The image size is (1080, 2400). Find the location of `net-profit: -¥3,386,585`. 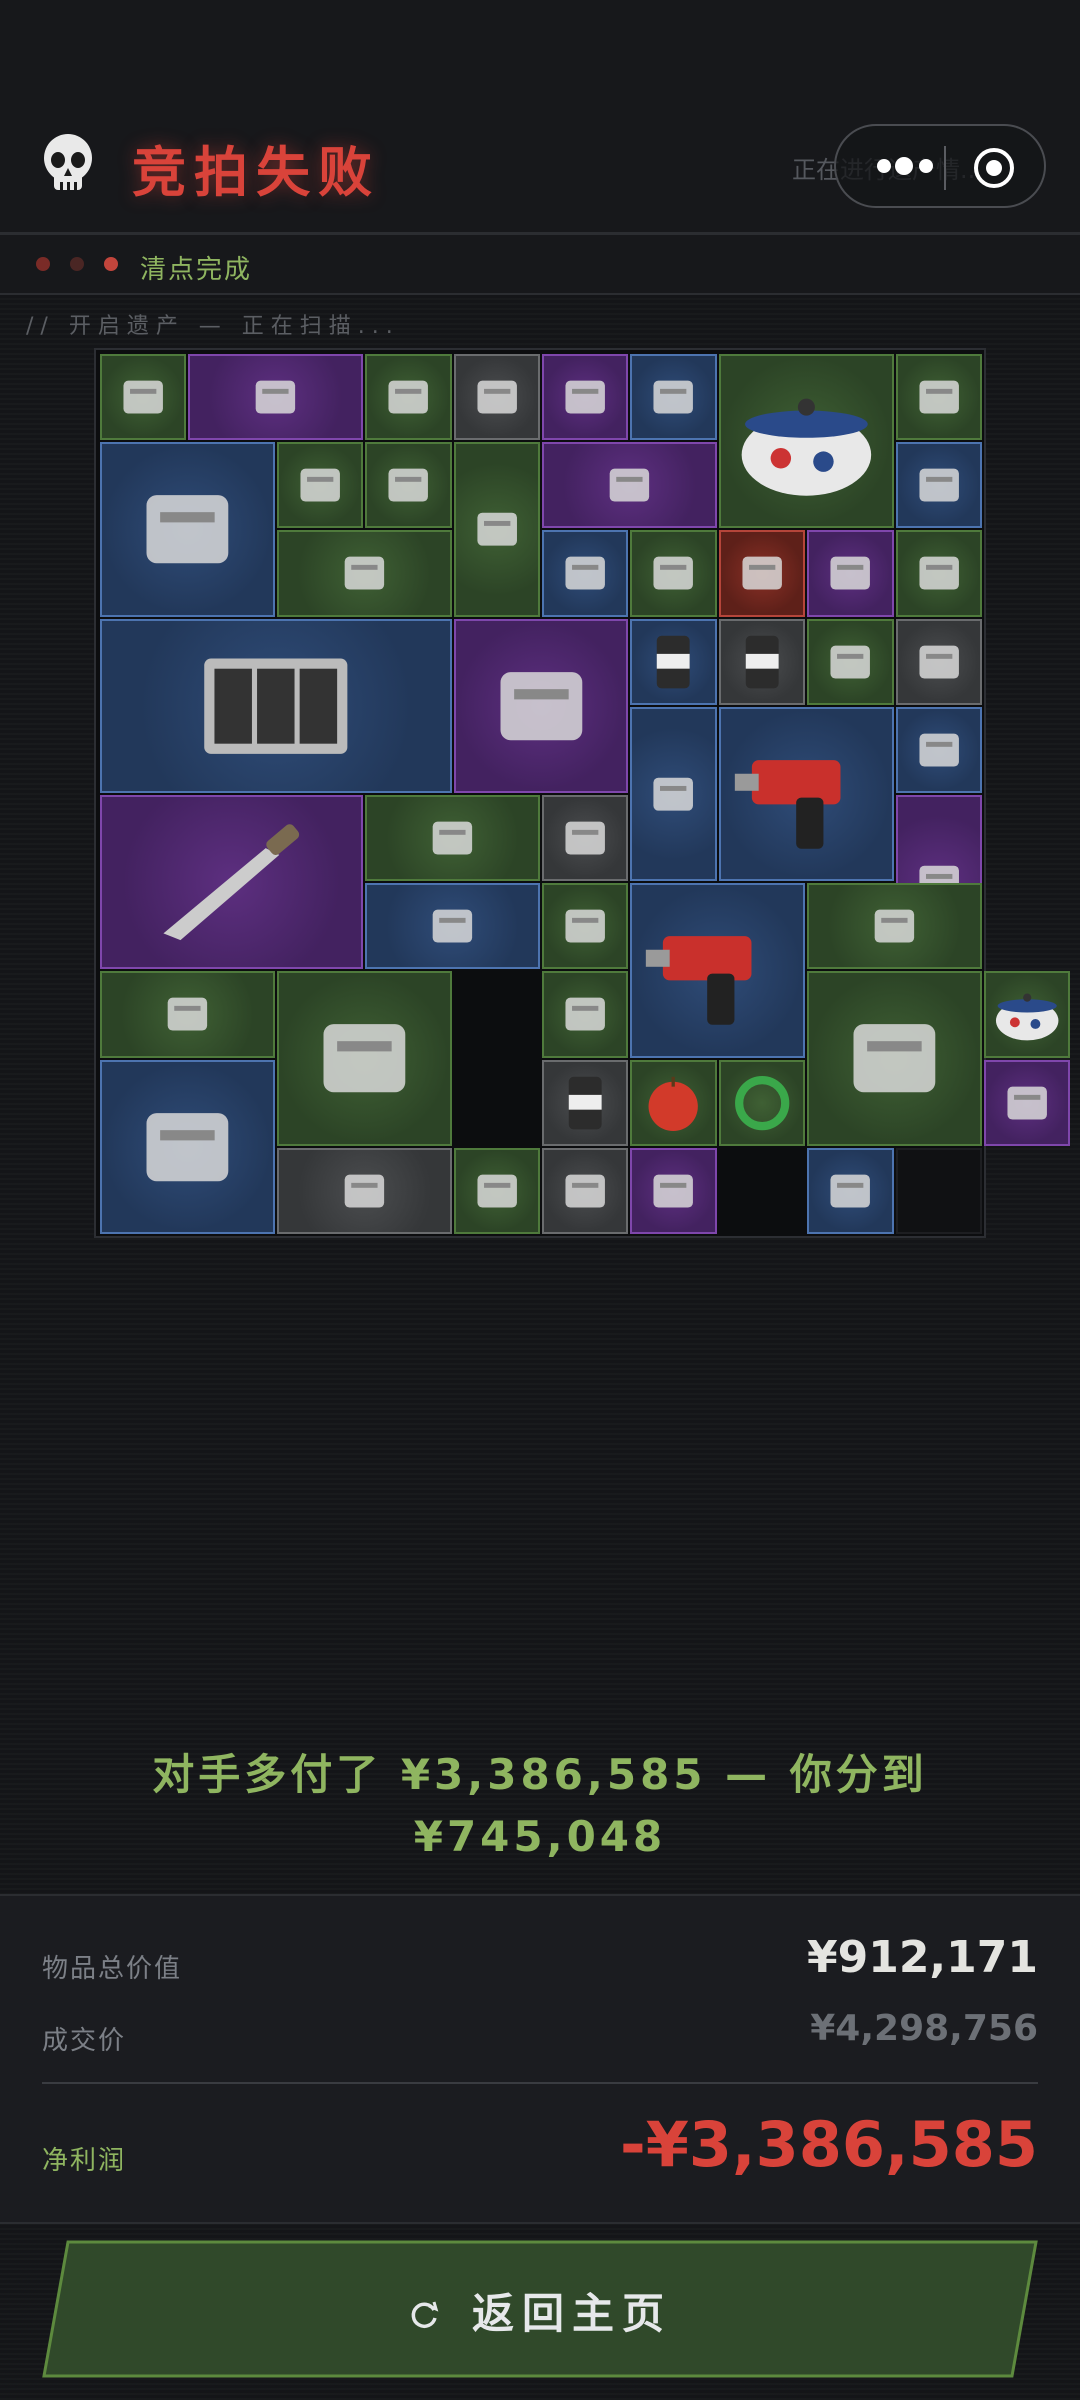

net-profit: -¥3,386,585 is located at coordinates (829, 2144).